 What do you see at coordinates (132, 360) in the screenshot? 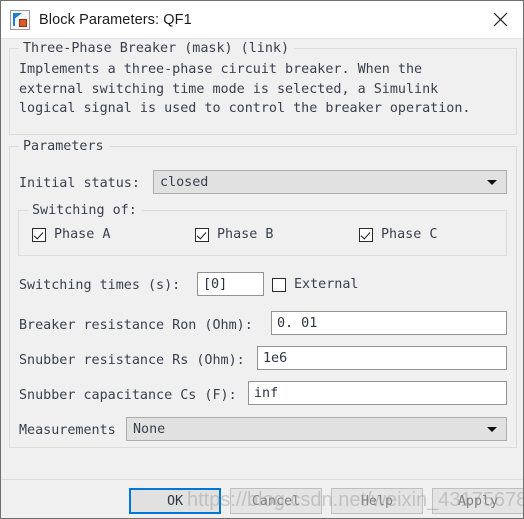
I see `snubber-resistance-label: Snubber resistance Rs (Ohm):` at bounding box center [132, 360].